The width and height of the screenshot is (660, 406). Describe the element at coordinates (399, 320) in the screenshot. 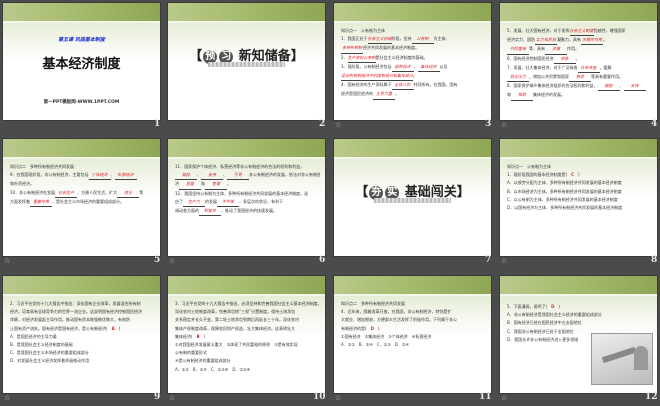

I see `text-segment: 大就业、增加税收，方便群众生活发挥了积极作用。下列属于非公` at that location.